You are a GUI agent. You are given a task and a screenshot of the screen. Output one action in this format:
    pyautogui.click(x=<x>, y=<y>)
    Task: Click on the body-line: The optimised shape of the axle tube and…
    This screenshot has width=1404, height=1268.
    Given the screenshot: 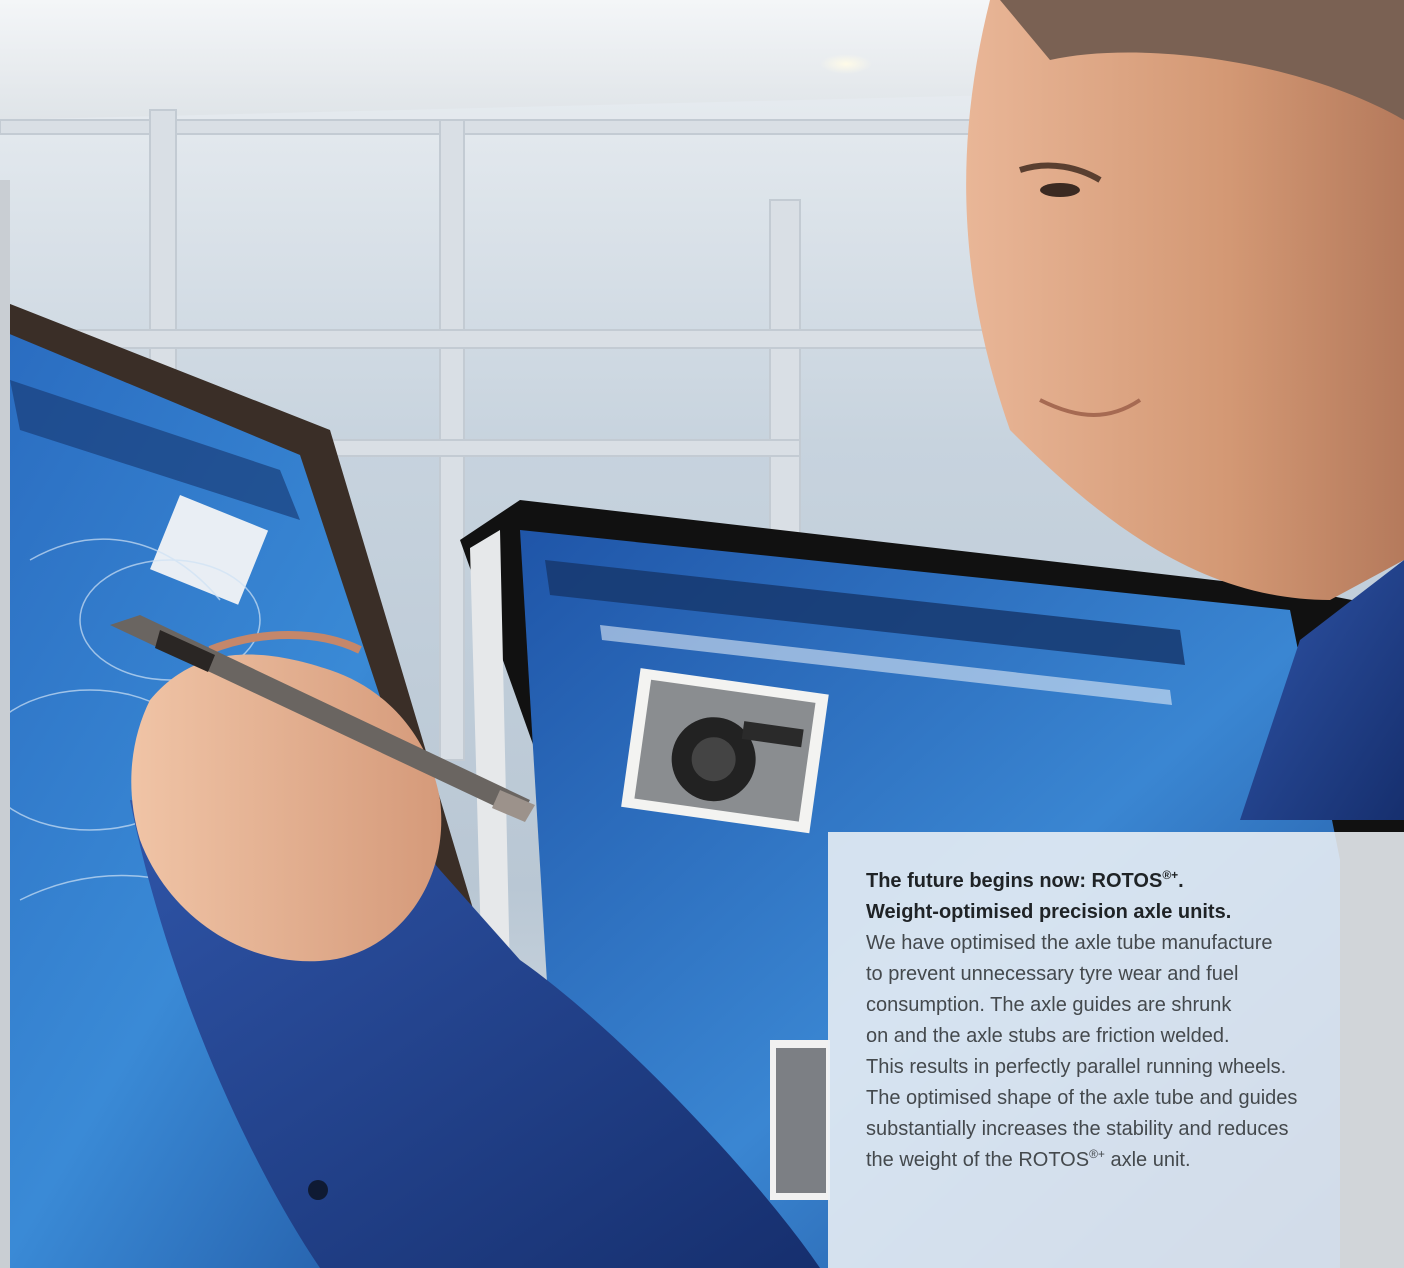 What is the action you would take?
    pyautogui.click(x=1082, y=1098)
    